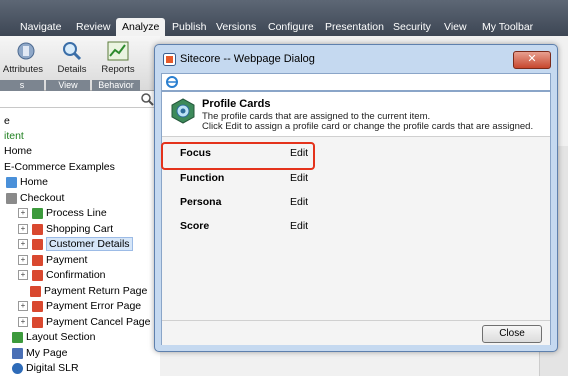  Describe the element at coordinates (291, 27) in the screenshot. I see `menu-configure: Configure` at that location.